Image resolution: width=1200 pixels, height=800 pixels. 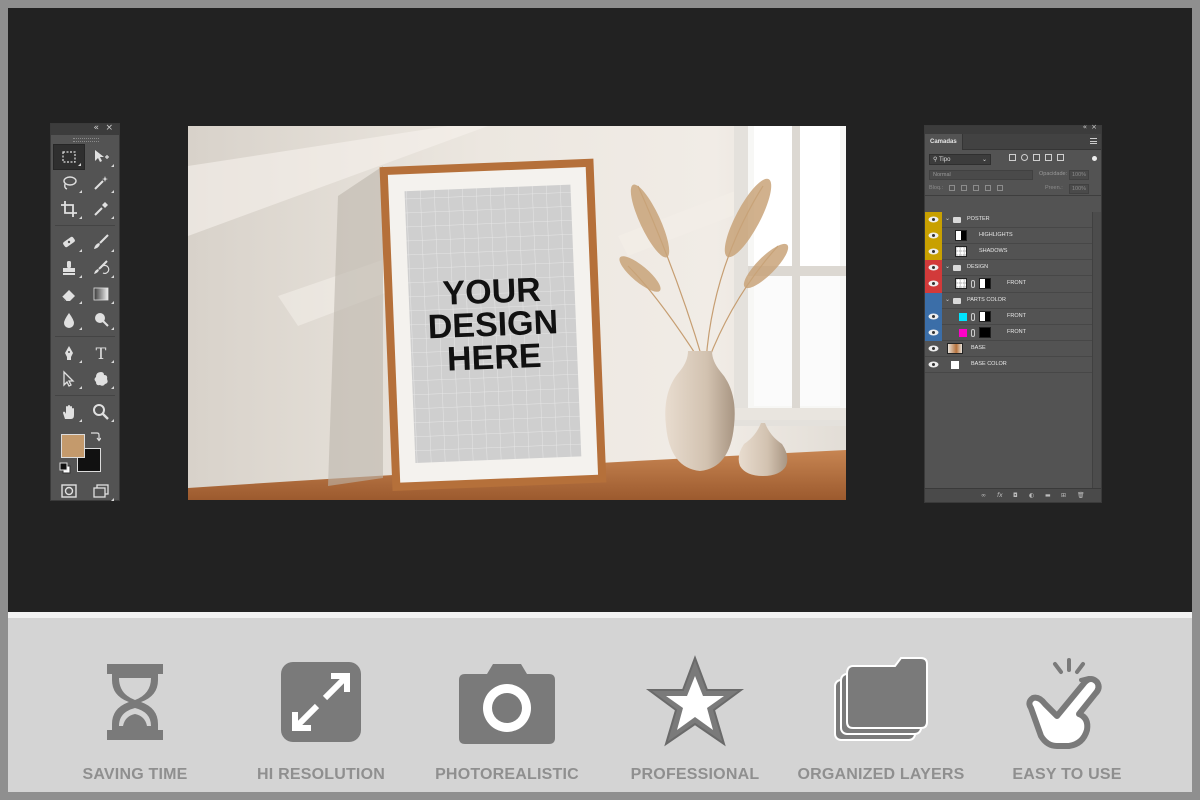 What do you see at coordinates (101, 183) in the screenshot?
I see `magic-wand-tool-icon` at bounding box center [101, 183].